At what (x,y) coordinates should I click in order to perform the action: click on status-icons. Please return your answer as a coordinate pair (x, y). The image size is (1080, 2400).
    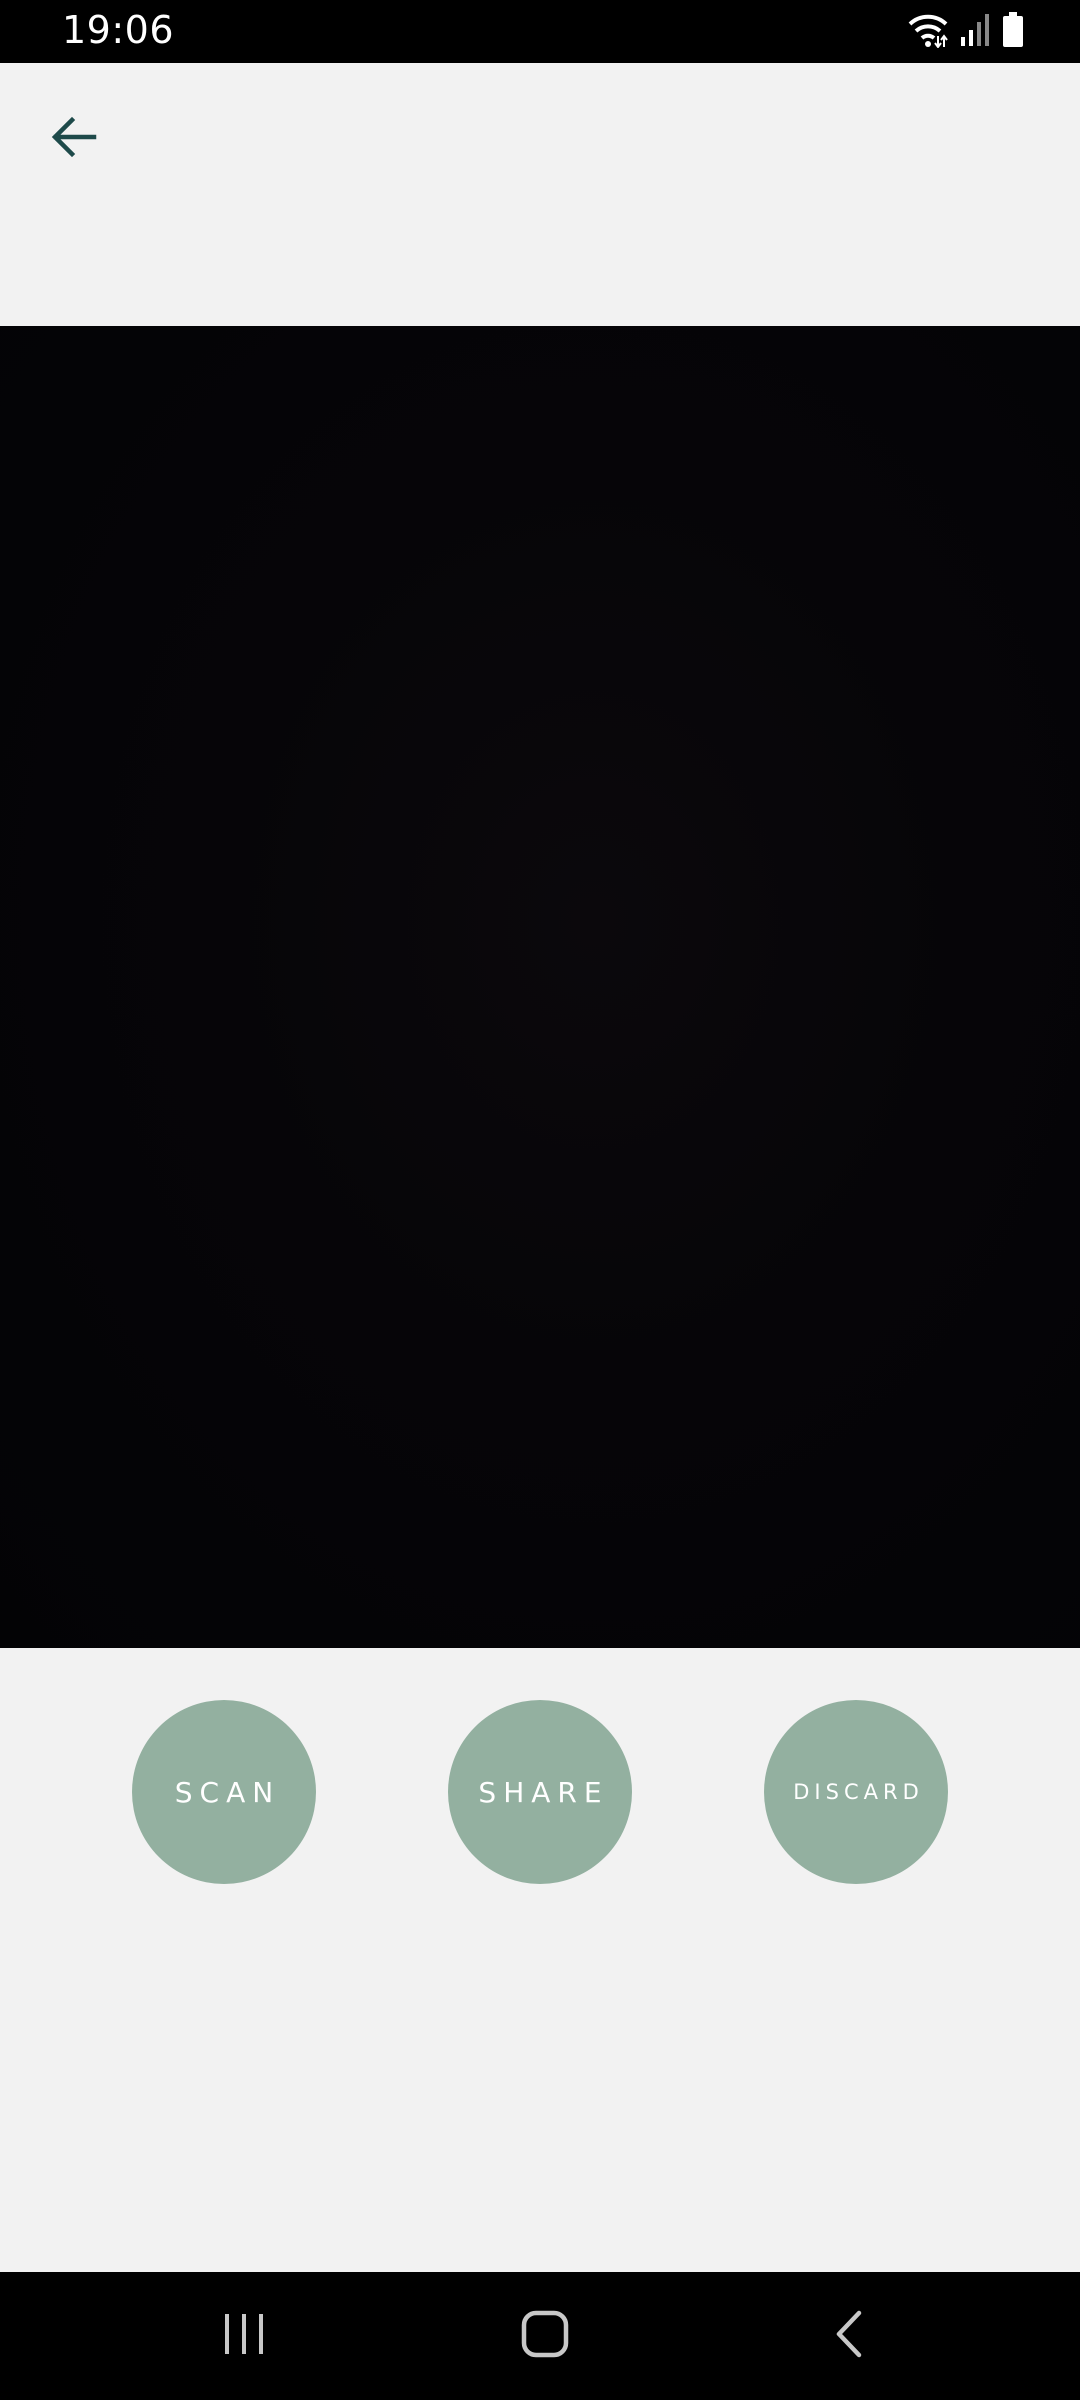
    Looking at the image, I should click on (966, 32).